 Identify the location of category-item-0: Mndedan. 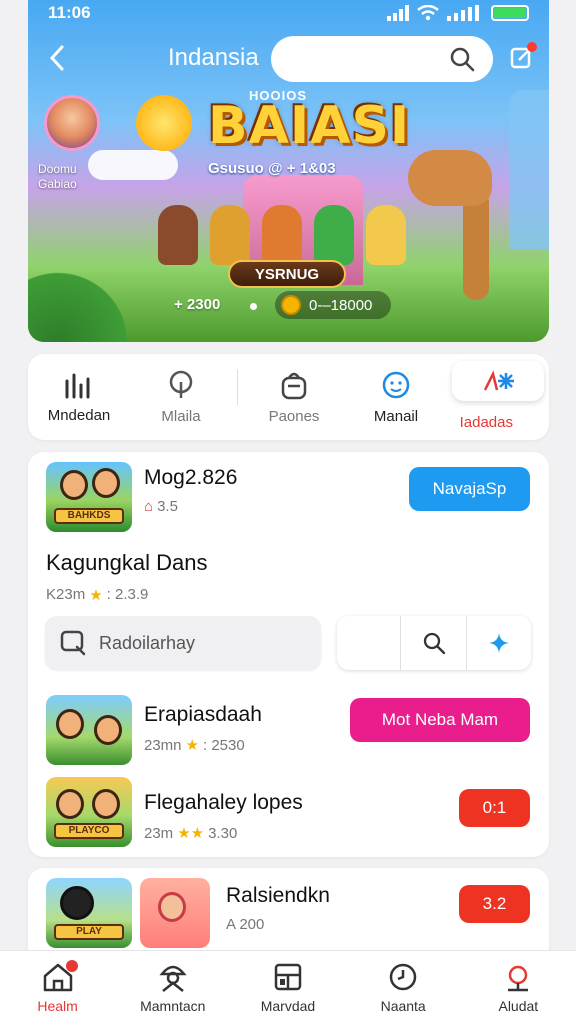
(79, 397).